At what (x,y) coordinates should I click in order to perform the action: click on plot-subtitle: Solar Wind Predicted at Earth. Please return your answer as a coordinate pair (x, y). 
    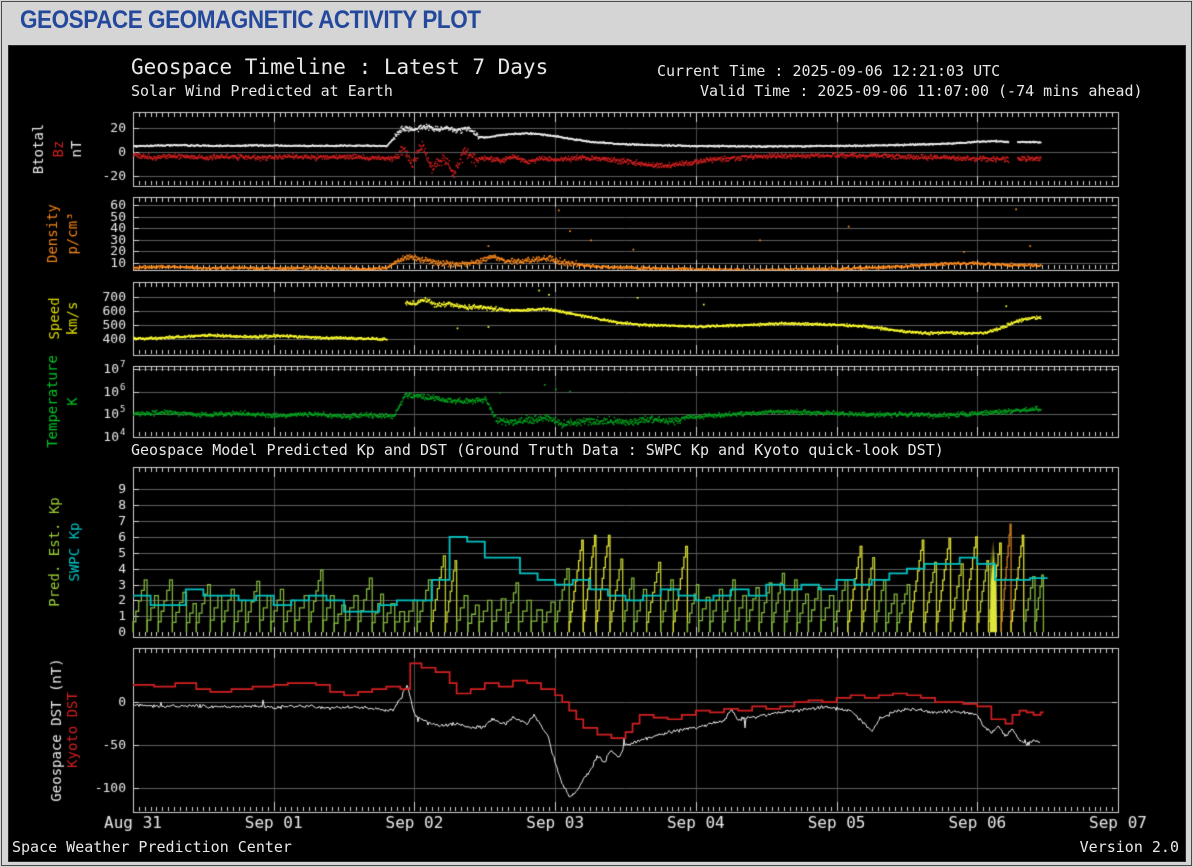
    Looking at the image, I should click on (262, 91).